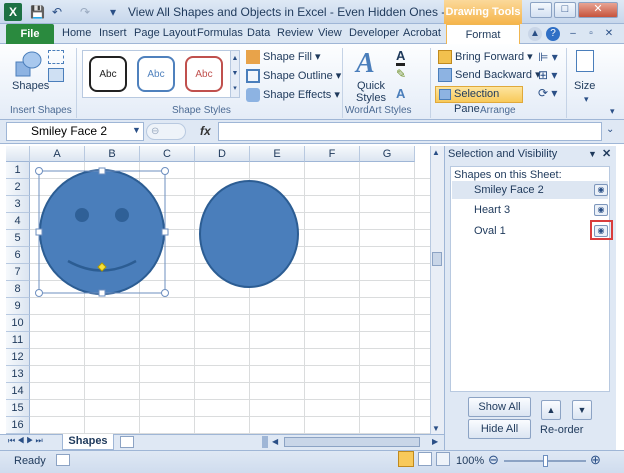 This screenshot has height=473, width=624. What do you see at coordinates (365, 64) in the screenshot?
I see `wordart-a-icon: A` at bounding box center [365, 64].